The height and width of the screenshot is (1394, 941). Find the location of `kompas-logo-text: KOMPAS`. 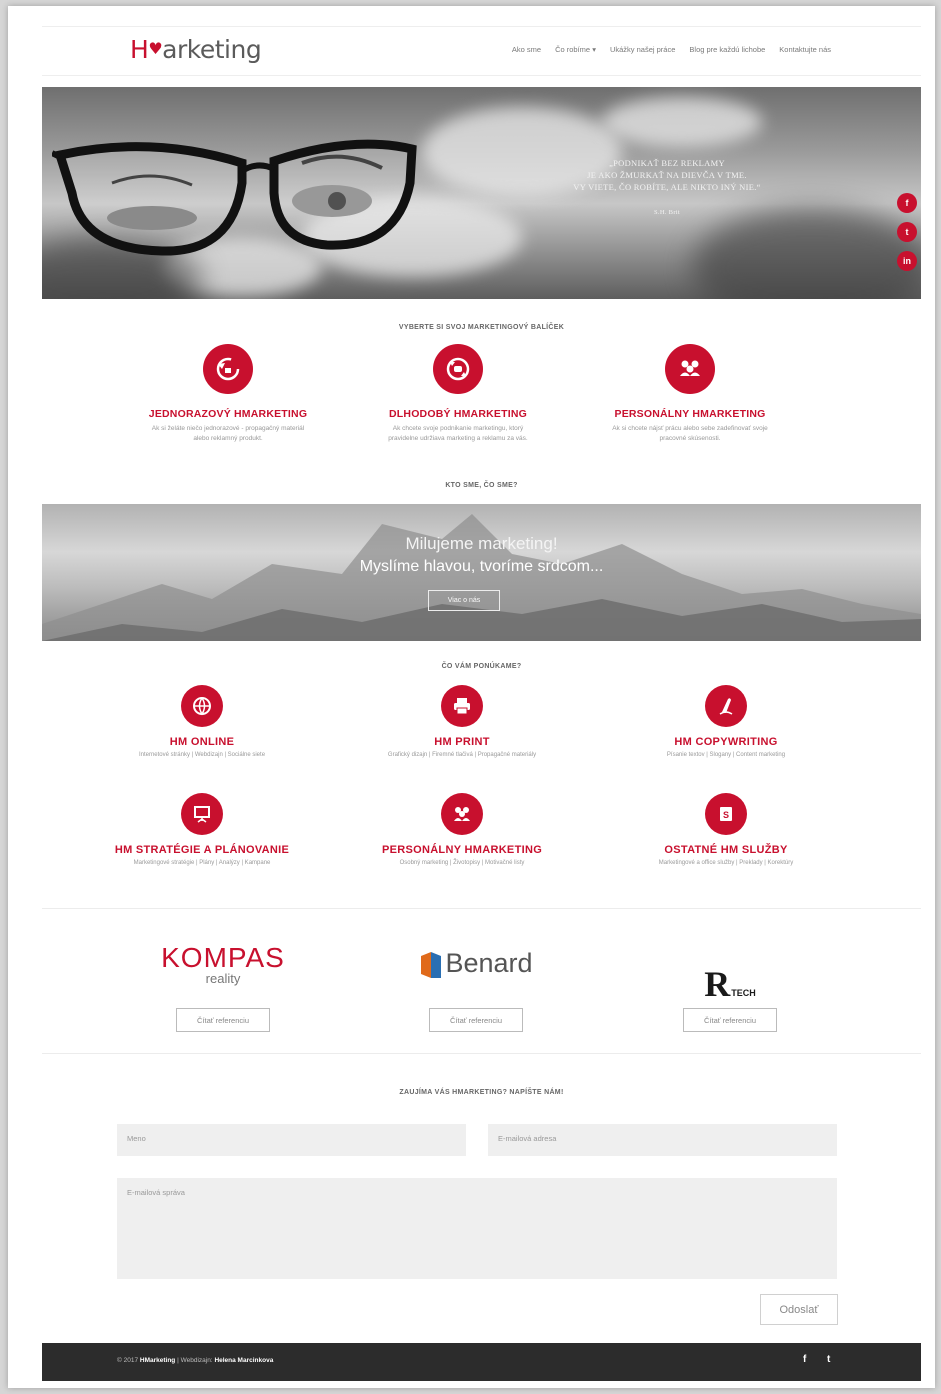

kompas-logo-text: KOMPAS is located at coordinates (223, 957).